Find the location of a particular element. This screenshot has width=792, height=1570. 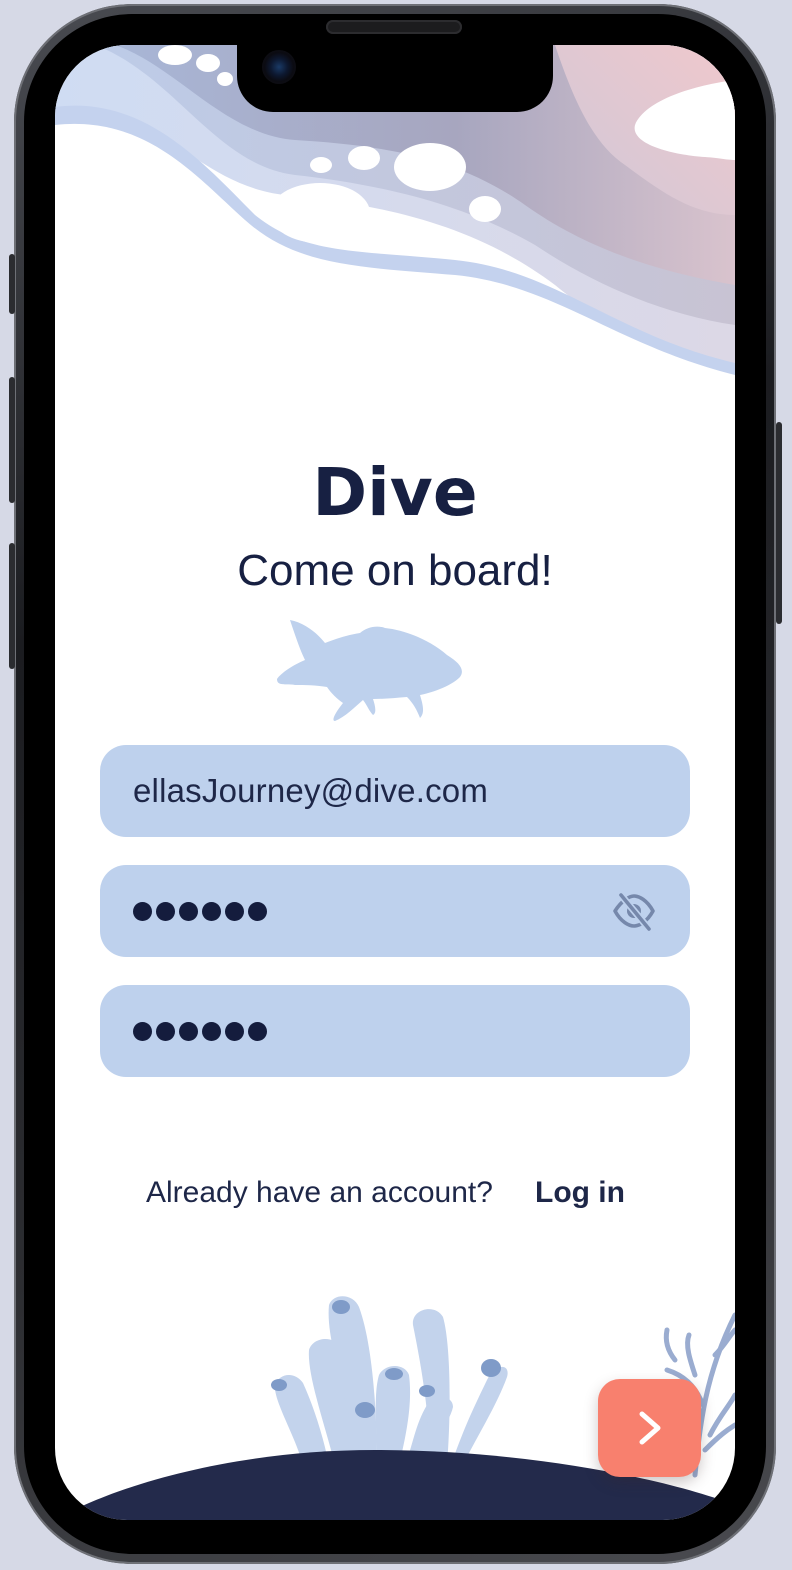

email-field: ellasJourney@dive.com is located at coordinates (395, 791).